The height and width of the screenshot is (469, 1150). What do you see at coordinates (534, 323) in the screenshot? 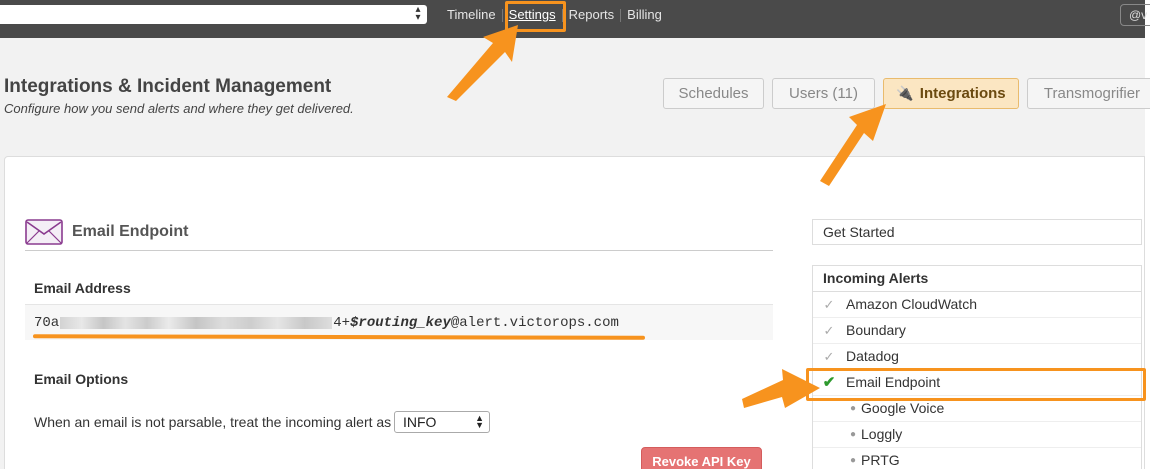
I see `address-domain: @alert.victorops.com` at bounding box center [534, 323].